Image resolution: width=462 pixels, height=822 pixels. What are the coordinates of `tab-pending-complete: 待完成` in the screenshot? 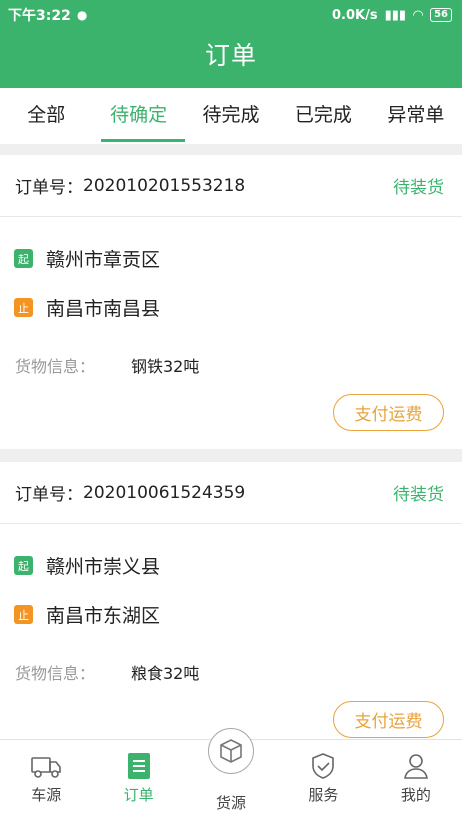 It's located at (231, 116).